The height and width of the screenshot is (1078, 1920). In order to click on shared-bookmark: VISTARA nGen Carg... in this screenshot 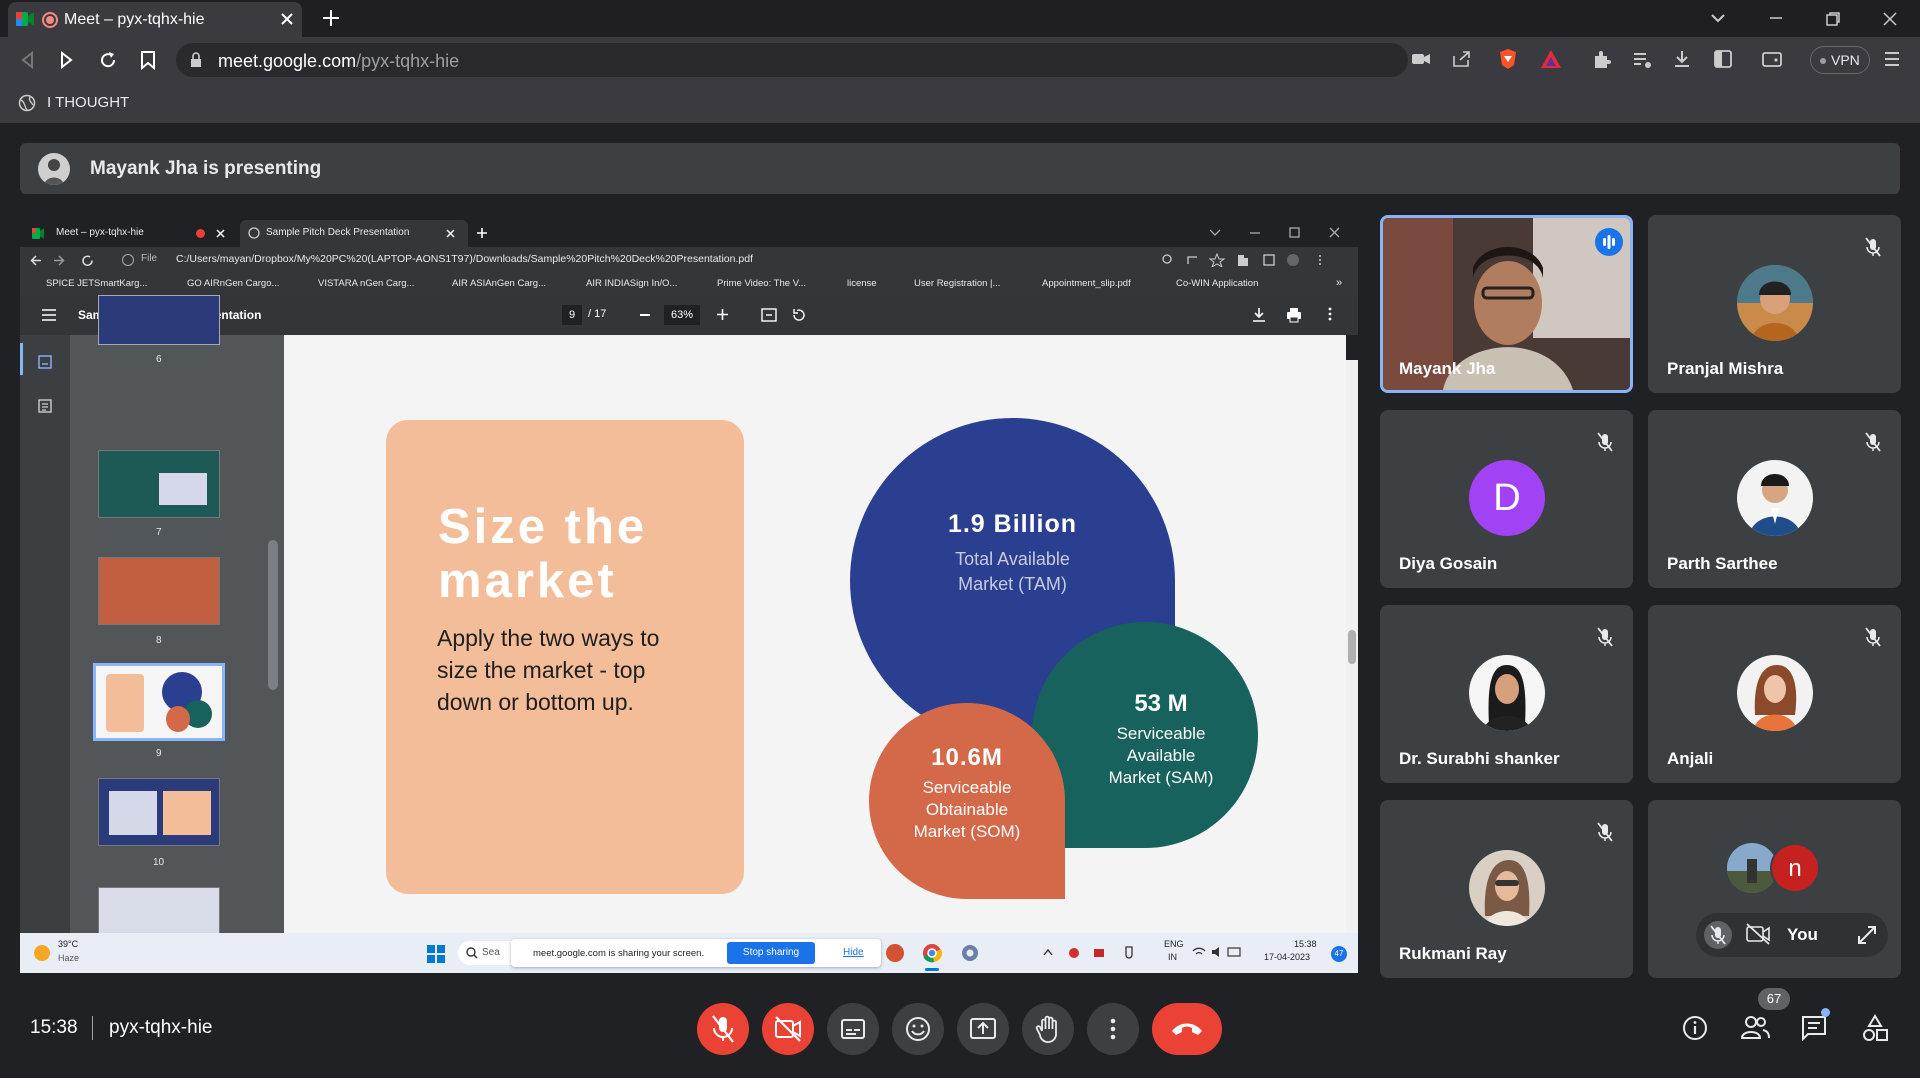, I will do `click(366, 283)`.